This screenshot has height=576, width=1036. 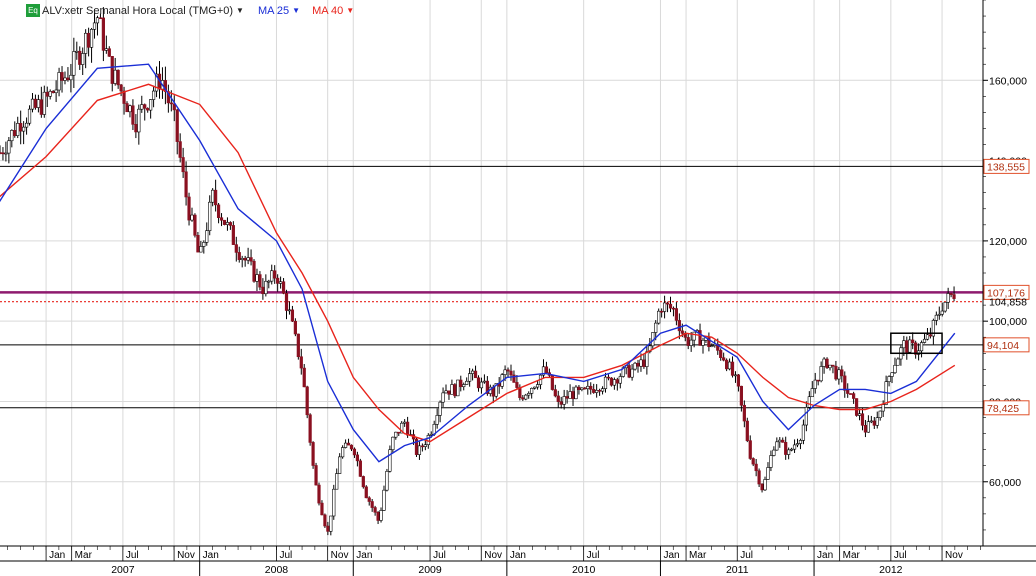 I want to click on level-label-text: 78,425, so click(x=1003, y=409).